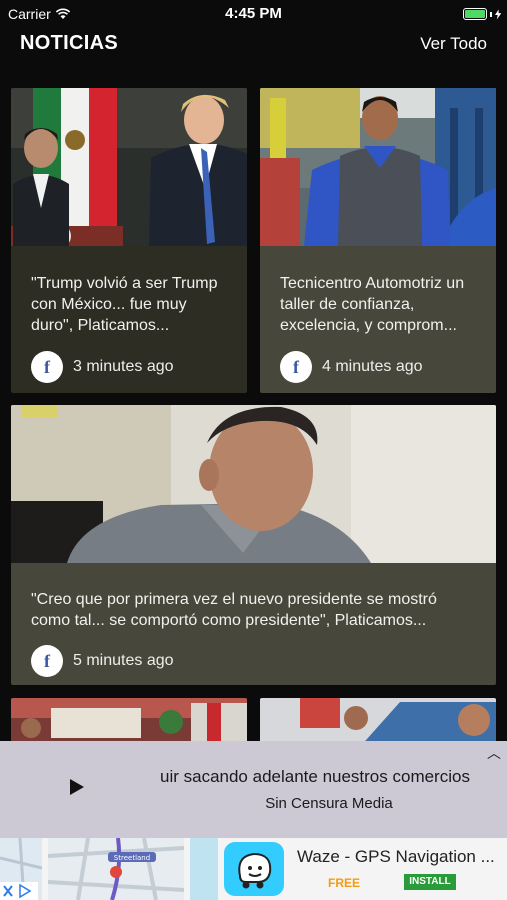 Image resolution: width=507 pixels, height=900 pixels. What do you see at coordinates (453, 44) in the screenshot?
I see `ver-todo-link: Ver Todo` at bounding box center [453, 44].